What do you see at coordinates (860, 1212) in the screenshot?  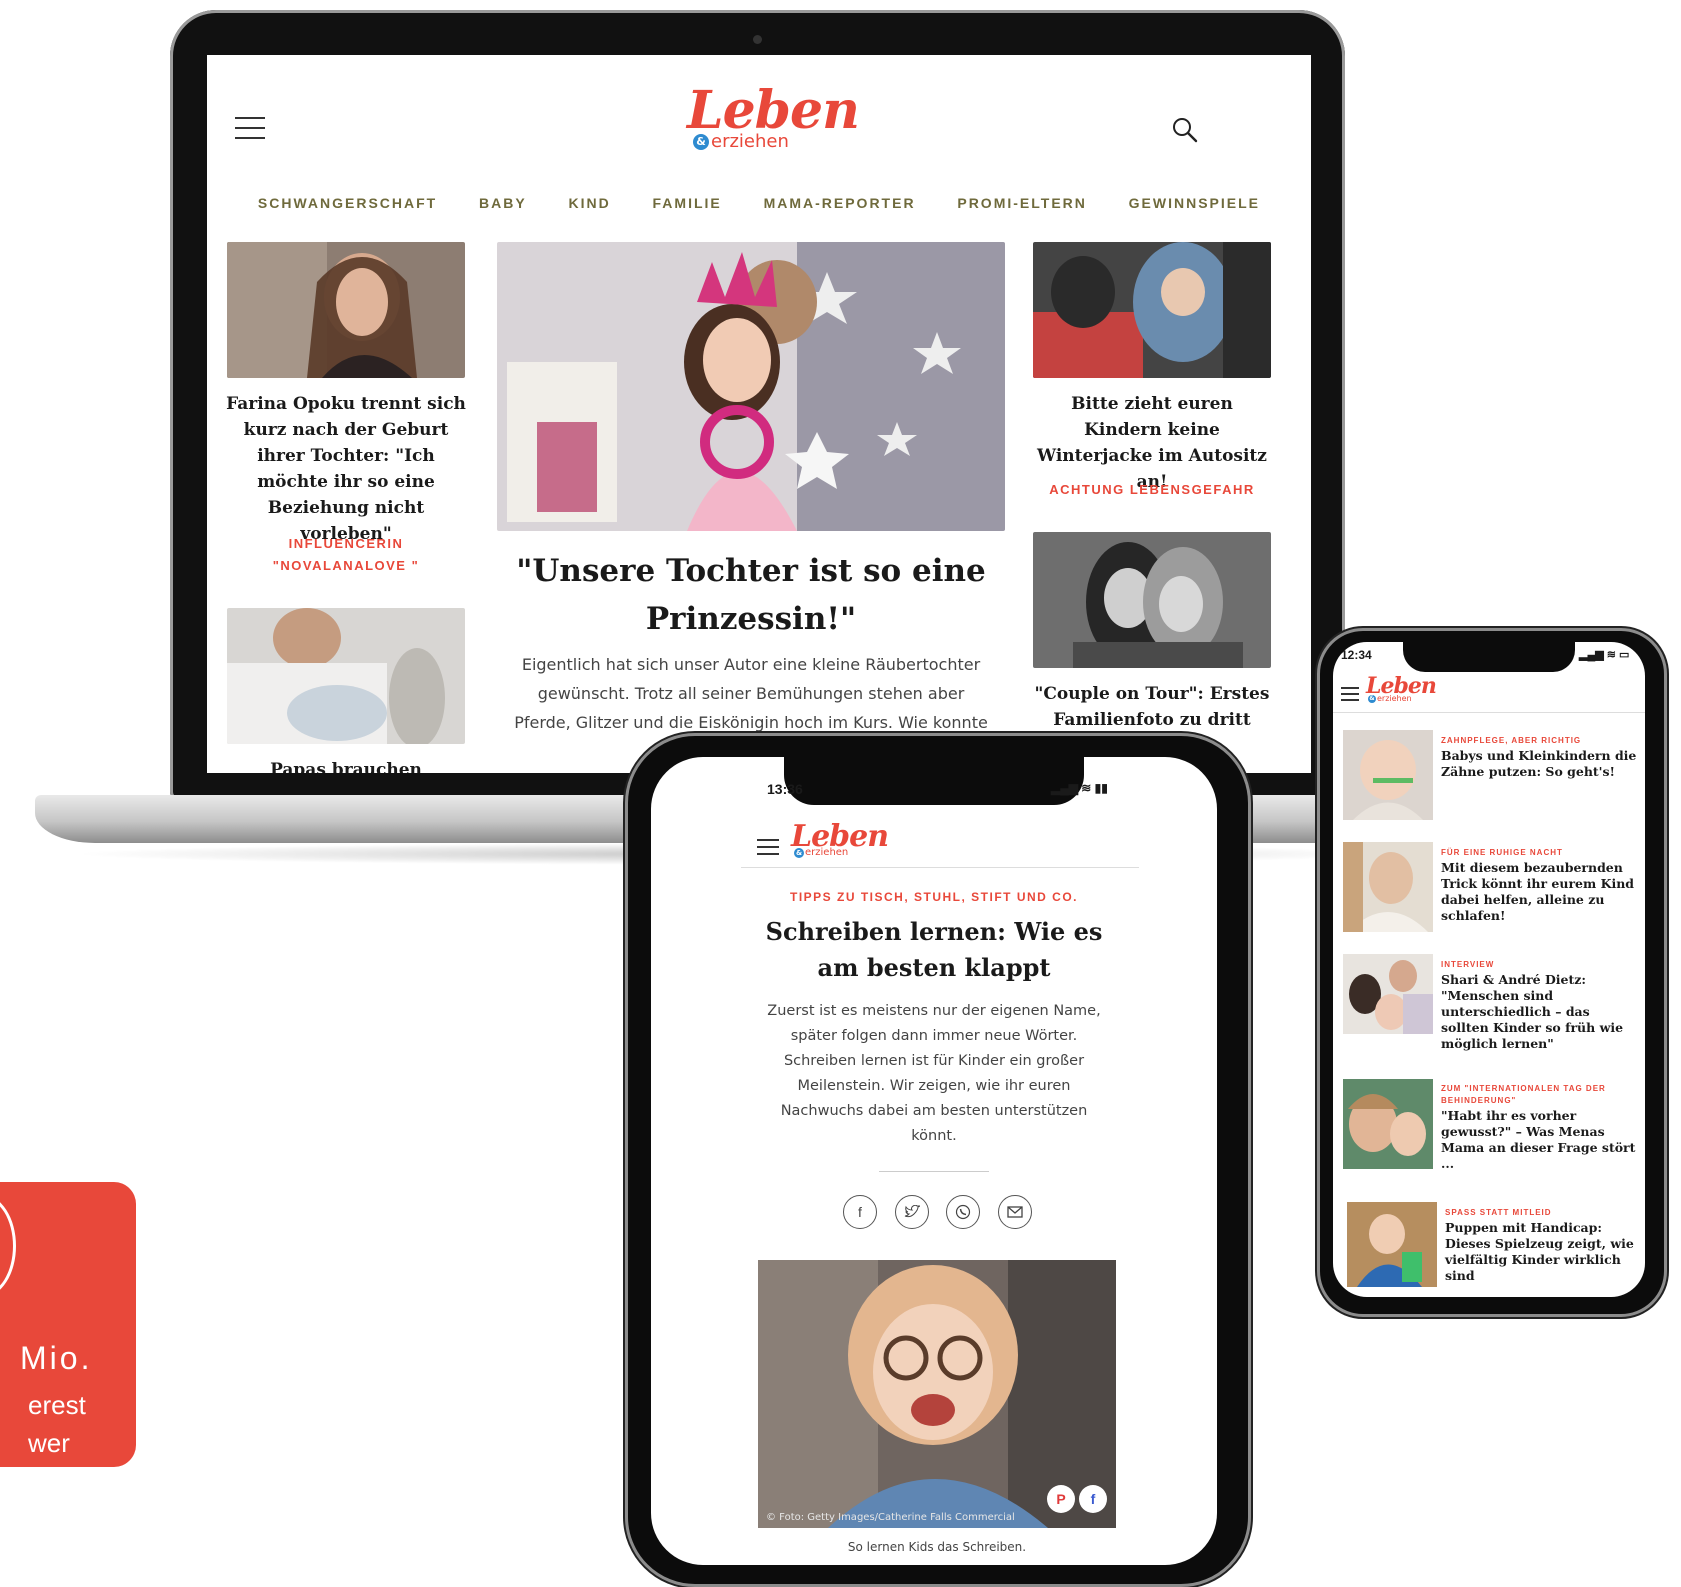 I see `facebook-icon: f` at bounding box center [860, 1212].